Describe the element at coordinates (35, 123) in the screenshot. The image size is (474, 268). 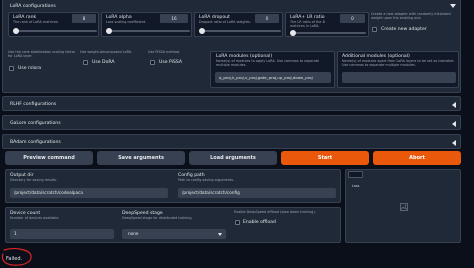
I see `galore-section-label: GaLore configurations` at that location.